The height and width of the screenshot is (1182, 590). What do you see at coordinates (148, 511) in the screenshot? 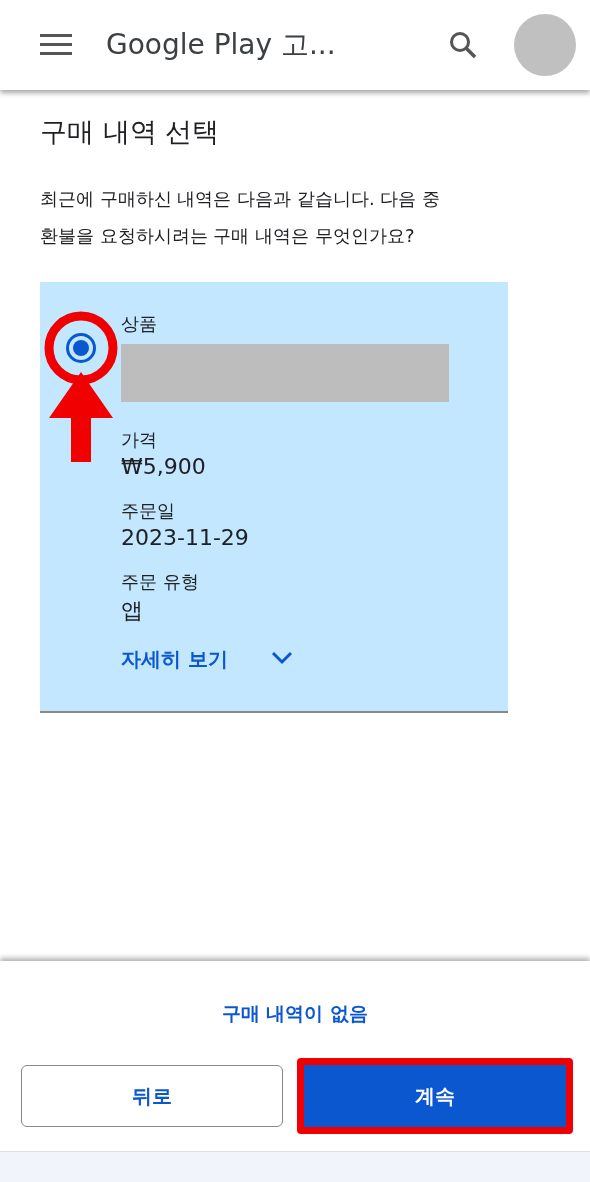
I see `field-label: 주문일` at bounding box center [148, 511].